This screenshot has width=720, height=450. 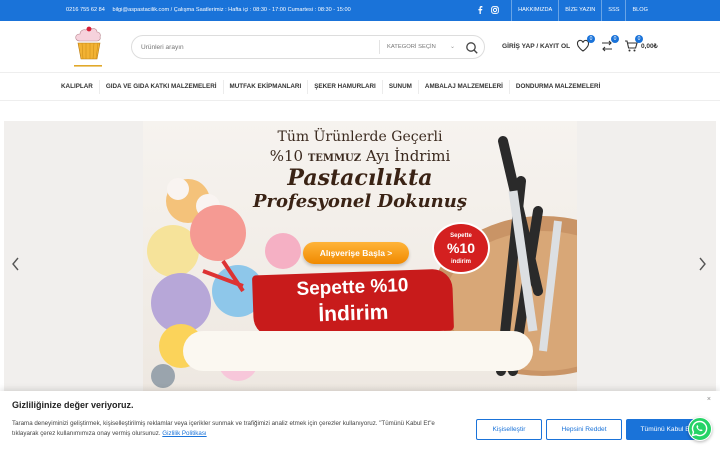 I want to click on promo-top: Sepette %10, so click(x=352, y=287).